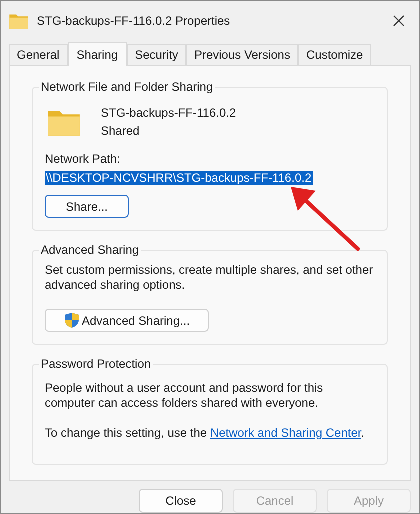  What do you see at coordinates (127, 87) in the screenshot?
I see `group-heading: Network File and Folder Sharing` at bounding box center [127, 87].